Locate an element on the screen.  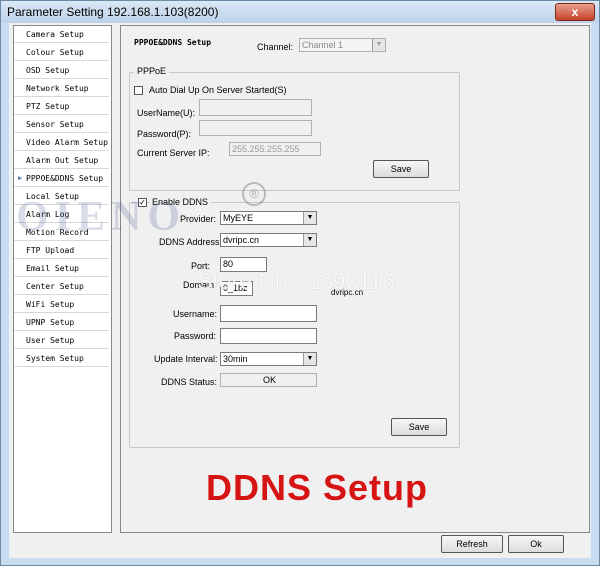
ddns-status-value: OK is located at coordinates (268, 380).